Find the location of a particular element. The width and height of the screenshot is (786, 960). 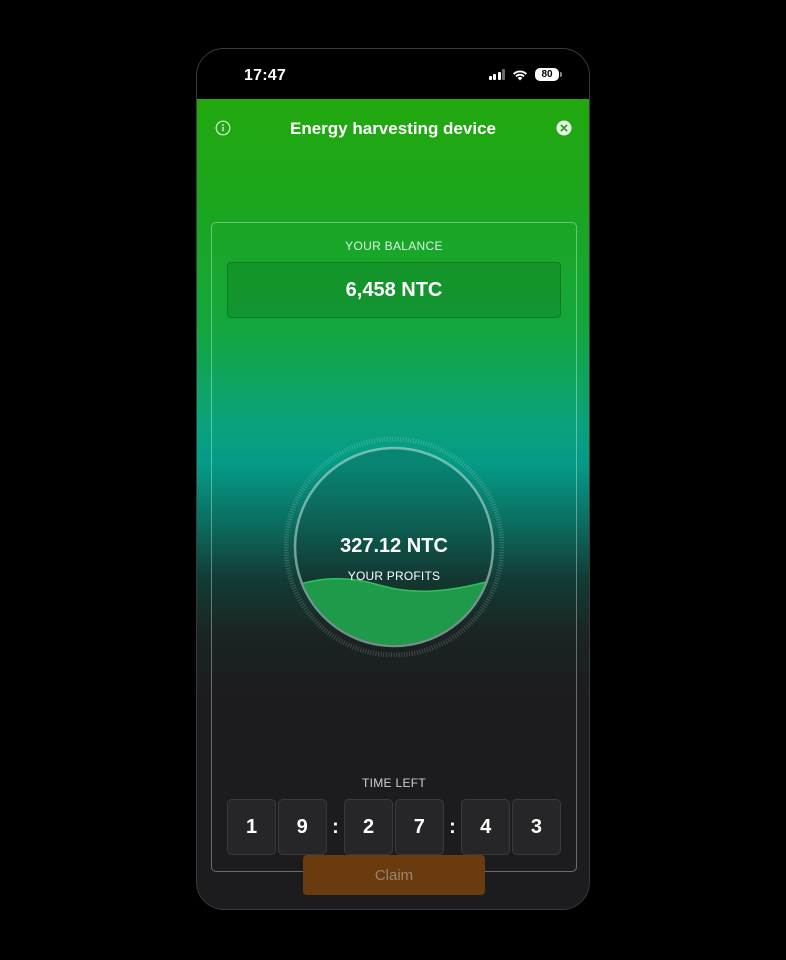

timer-digit: 3 is located at coordinates (536, 827).